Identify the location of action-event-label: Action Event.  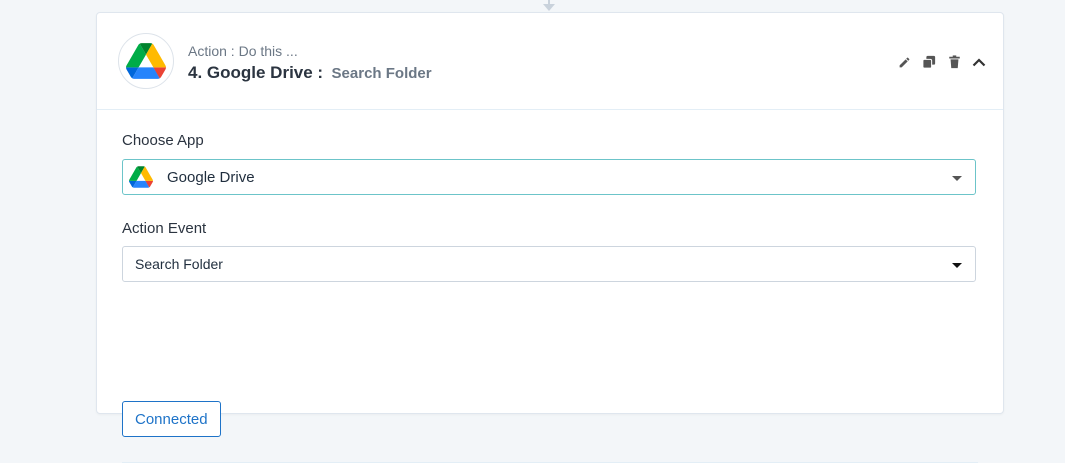
(164, 228).